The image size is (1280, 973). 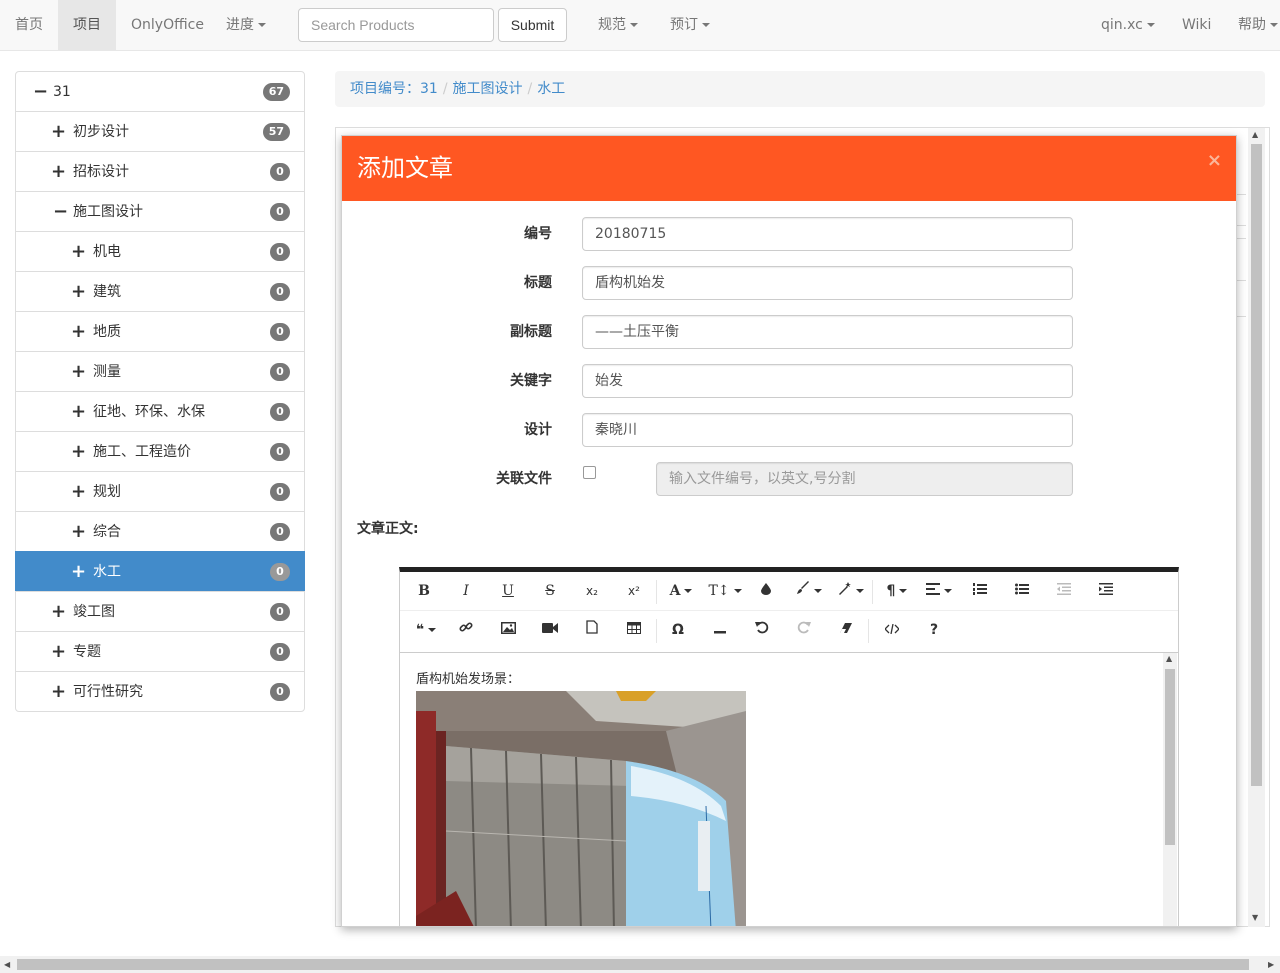 What do you see at coordinates (1255, 918) in the screenshot?
I see `scroll-down-icon: ▼` at bounding box center [1255, 918].